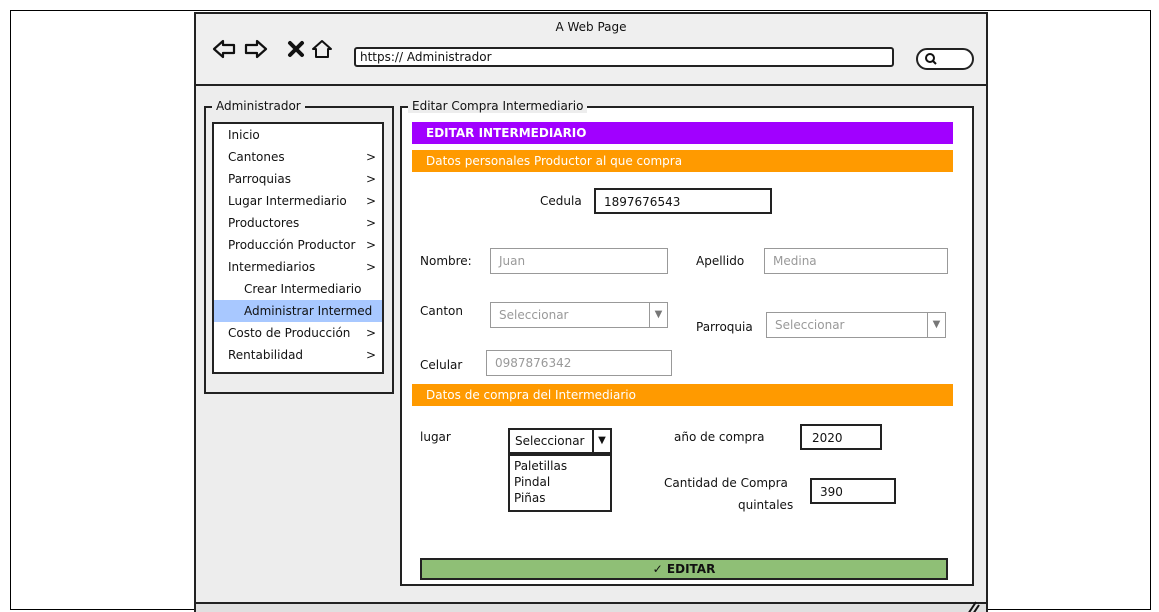  What do you see at coordinates (264, 223) in the screenshot?
I see `sidebar-item-label: Productores` at bounding box center [264, 223].